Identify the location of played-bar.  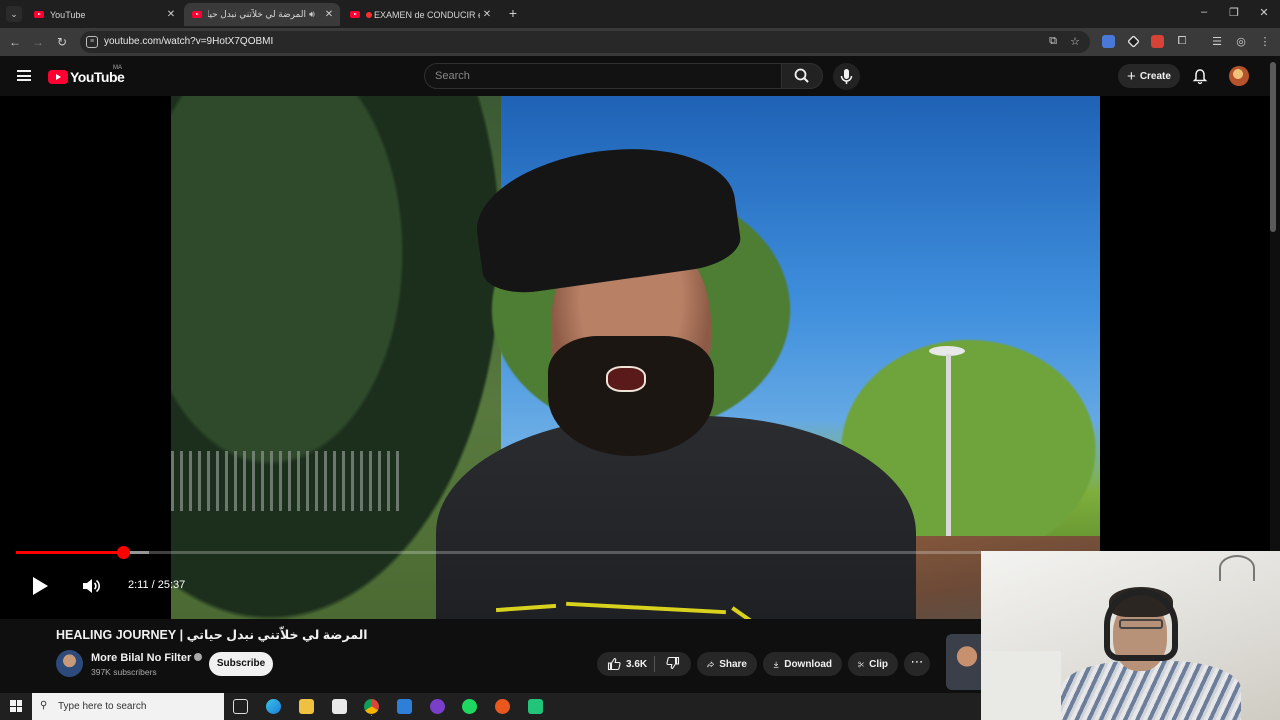
(69, 552).